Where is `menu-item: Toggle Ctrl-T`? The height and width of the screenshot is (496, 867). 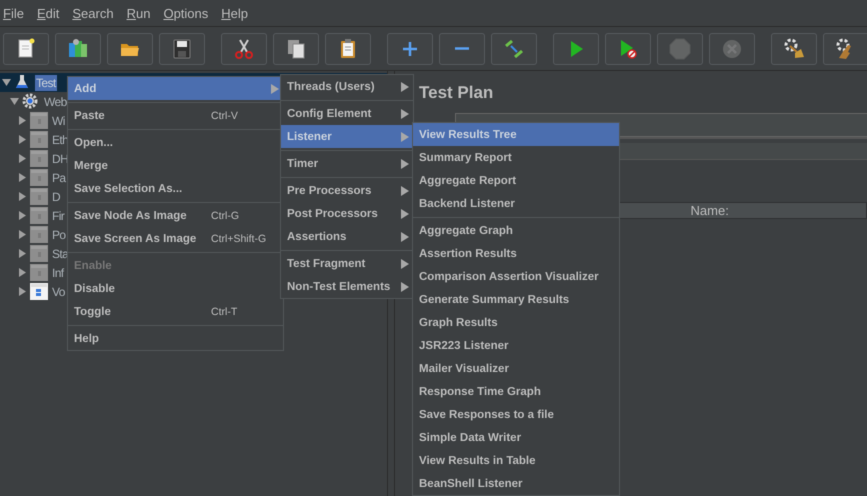 menu-item: Toggle Ctrl-T is located at coordinates (175, 311).